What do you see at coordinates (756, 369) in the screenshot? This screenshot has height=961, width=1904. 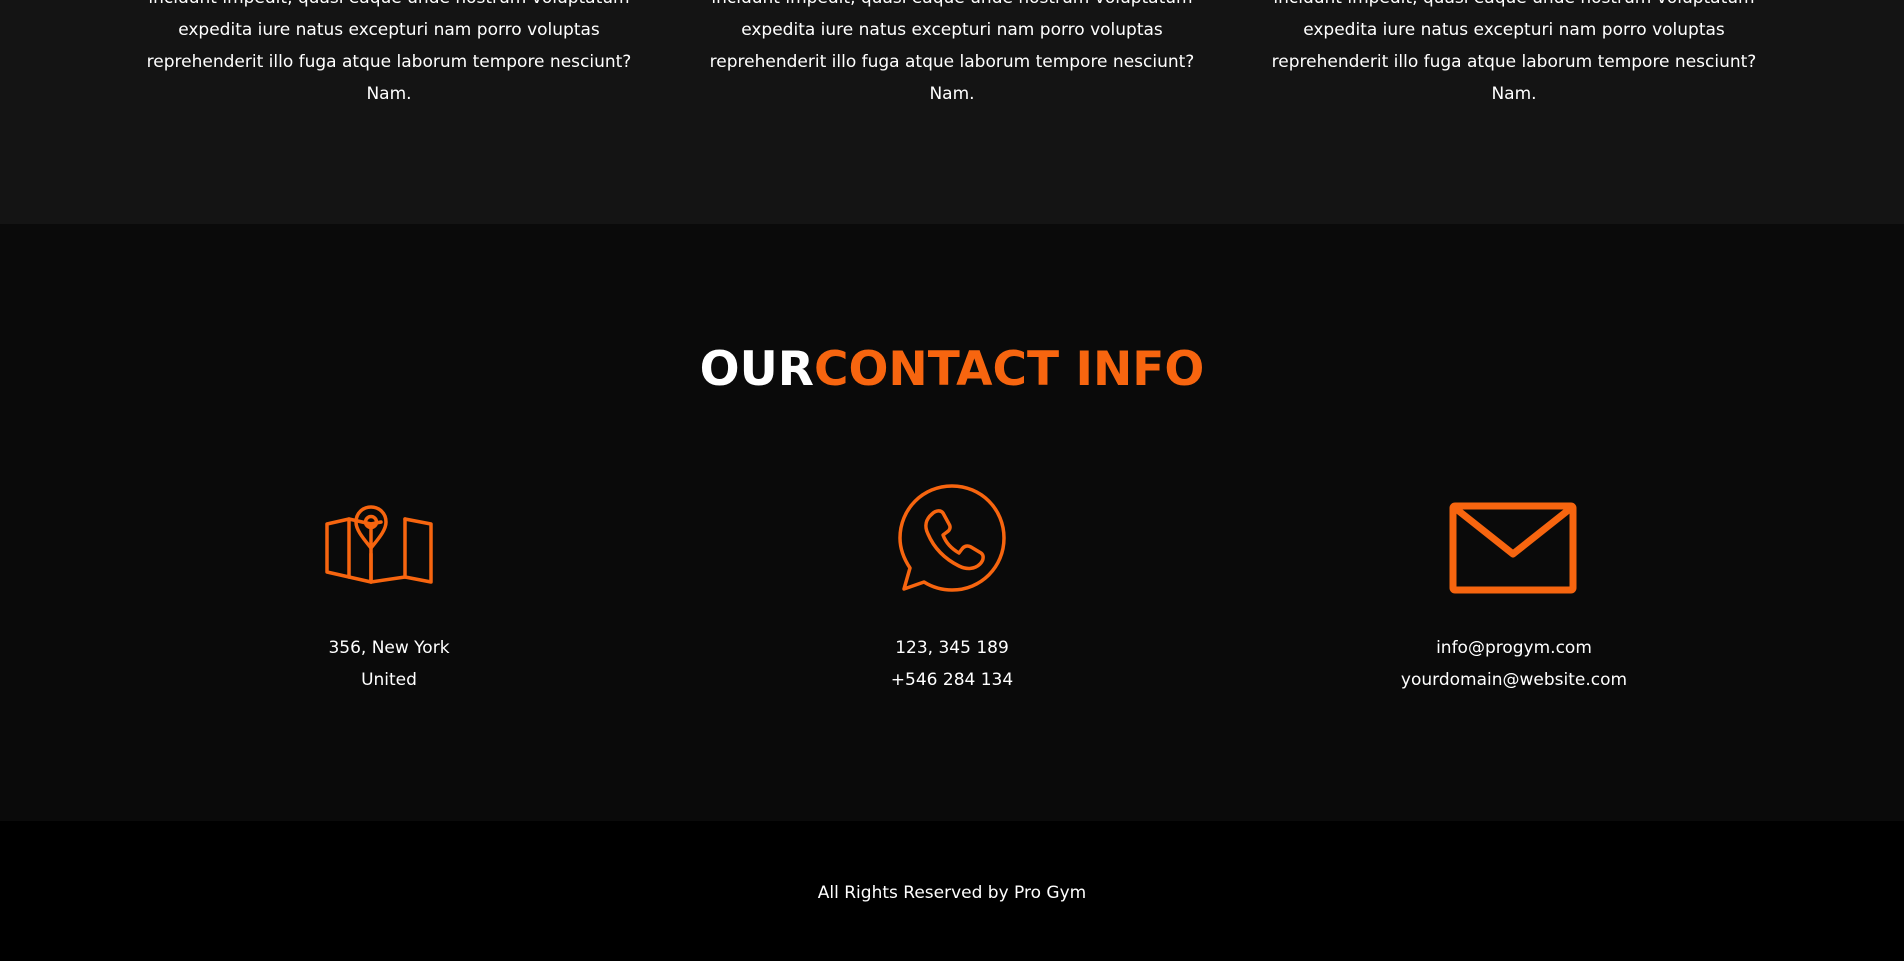 I see `contact-heading-white: OUR` at bounding box center [756, 369].